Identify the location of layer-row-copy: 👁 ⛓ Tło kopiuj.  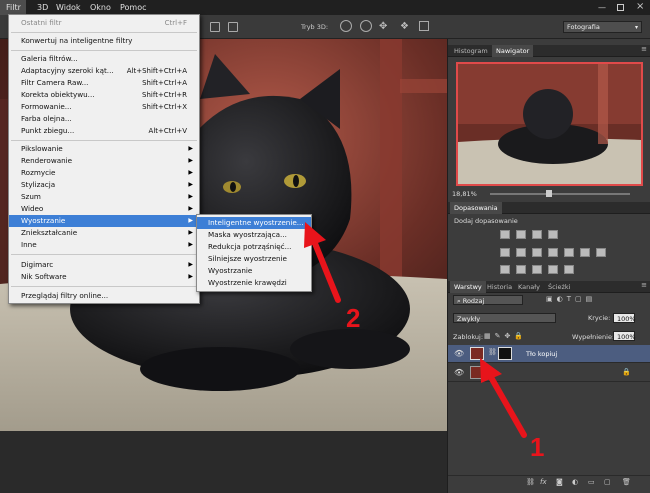
(549, 354).